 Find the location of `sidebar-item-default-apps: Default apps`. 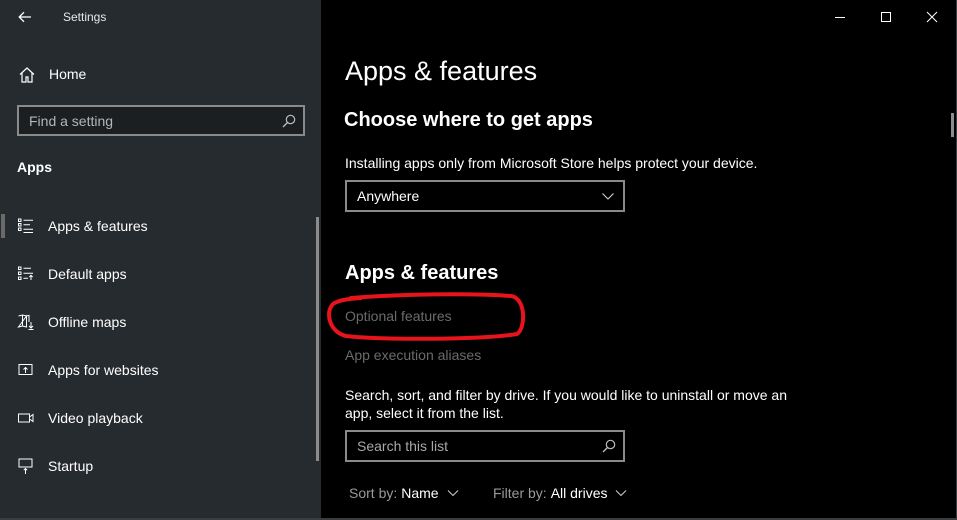

sidebar-item-default-apps: Default apps is located at coordinates (155, 274).